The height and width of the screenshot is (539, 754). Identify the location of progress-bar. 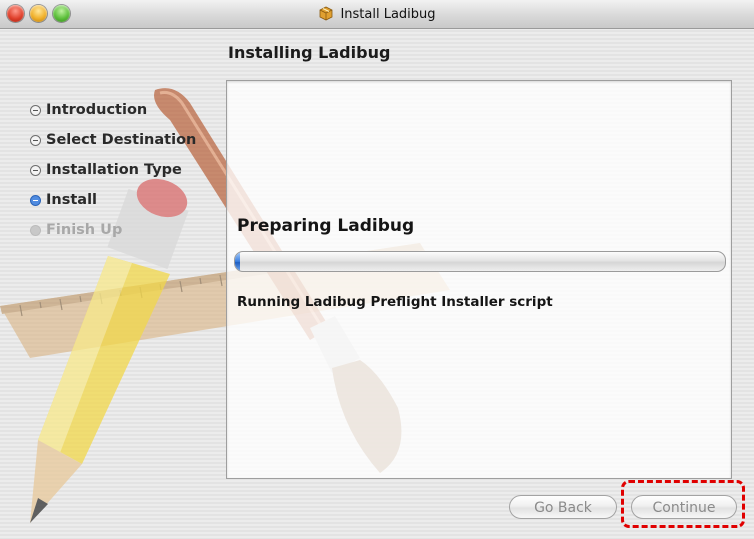
(480, 261).